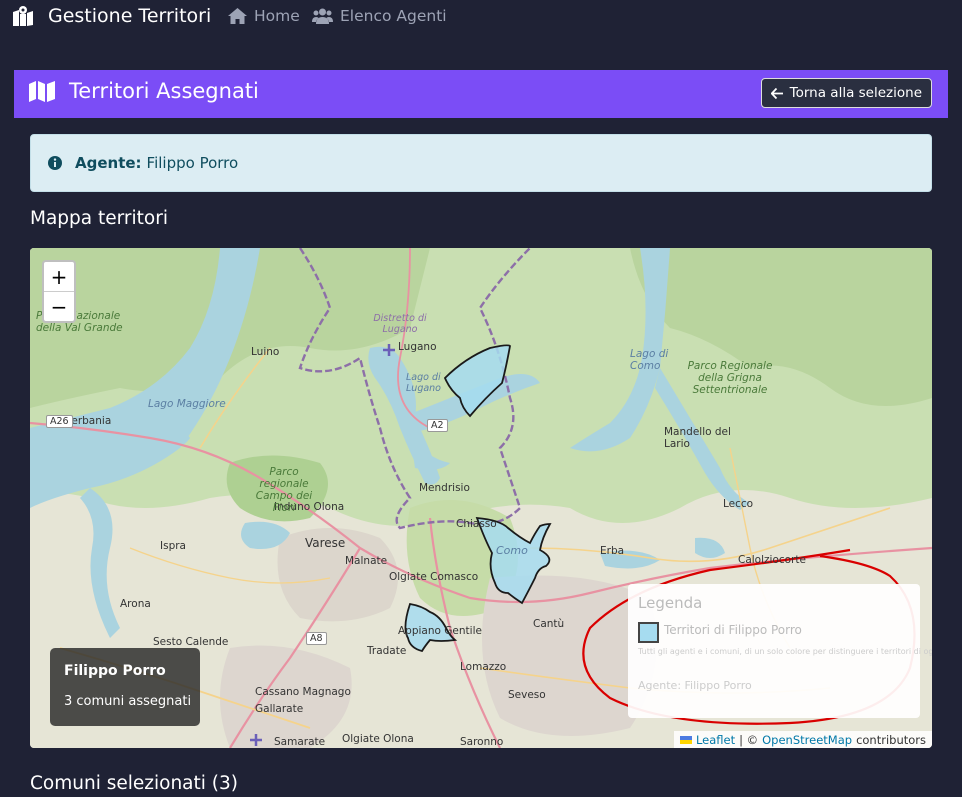  What do you see at coordinates (378, 739) in the screenshot?
I see `map-label-olgiate-olona: Olgiate Olona` at bounding box center [378, 739].